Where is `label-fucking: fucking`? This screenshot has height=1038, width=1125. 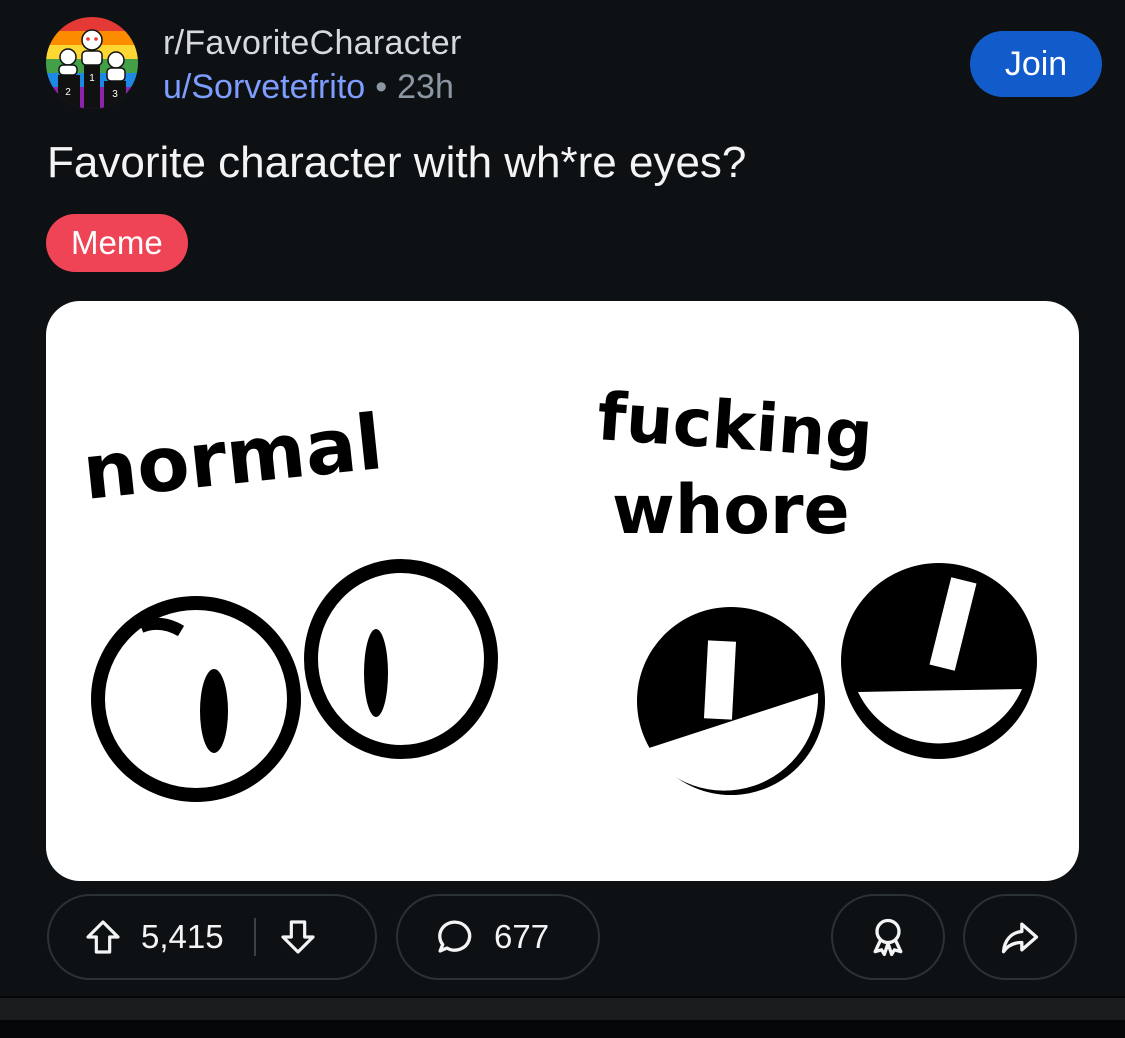
label-fucking: fucking is located at coordinates (735, 426).